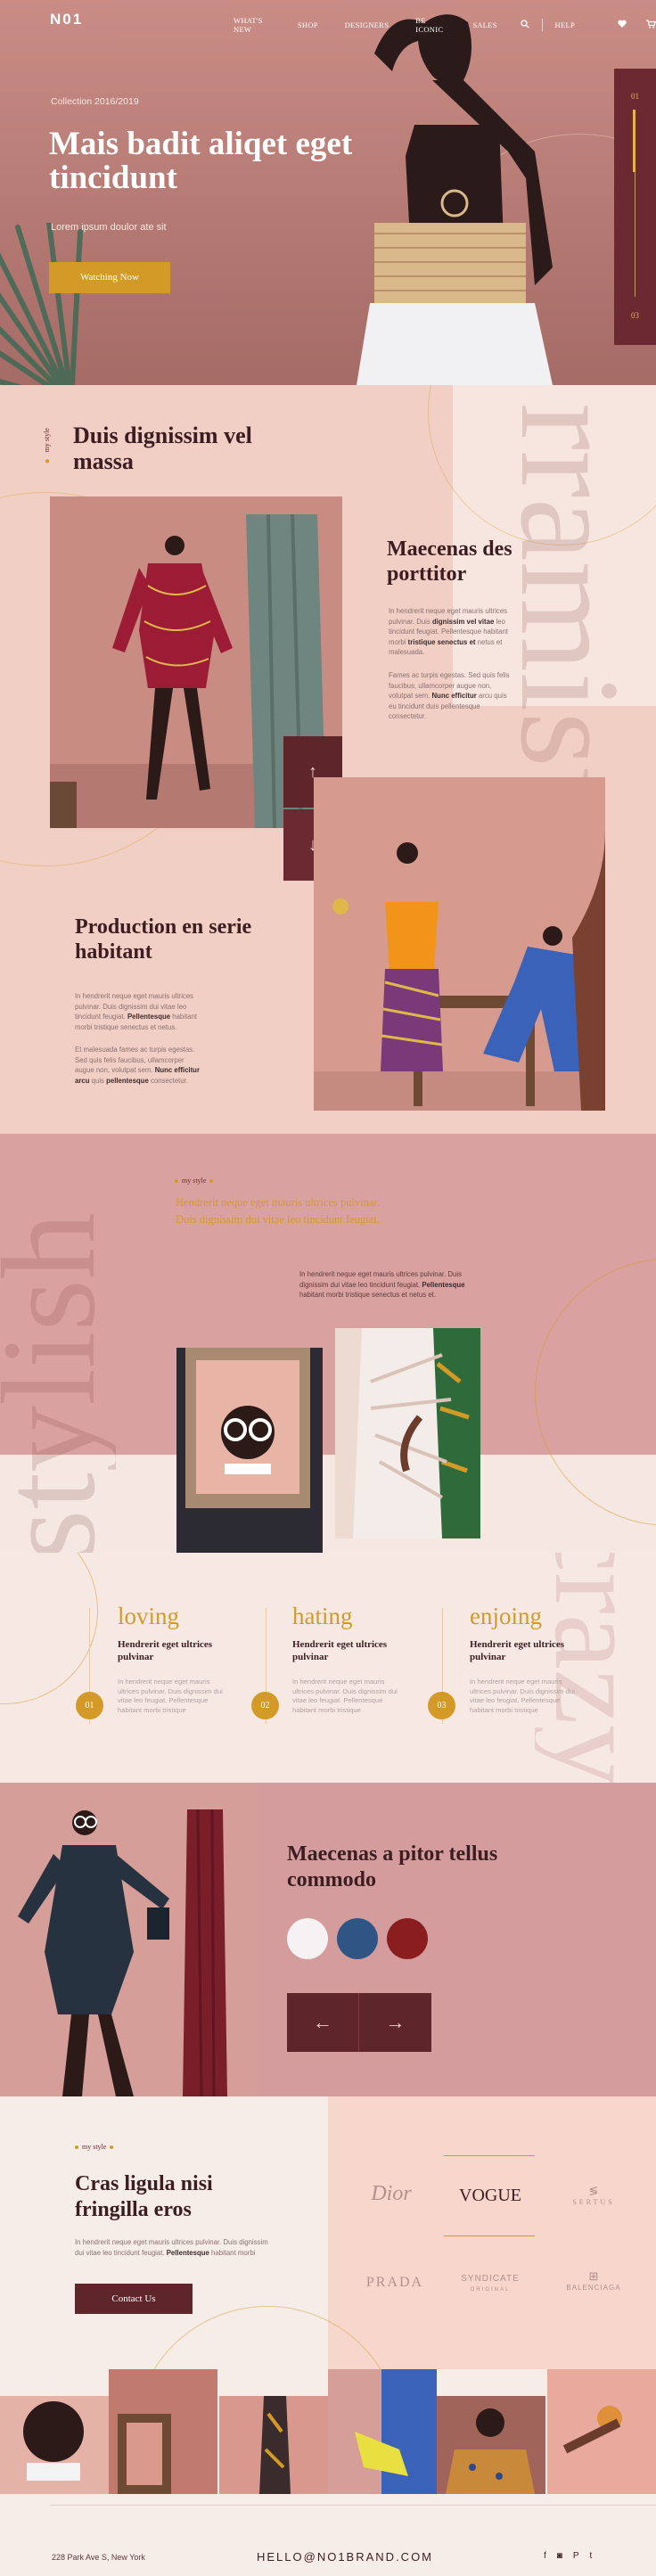 This screenshot has height=2576, width=656. What do you see at coordinates (463, 621) in the screenshot?
I see `text-run-bold: dignissim vel vitae` at bounding box center [463, 621].